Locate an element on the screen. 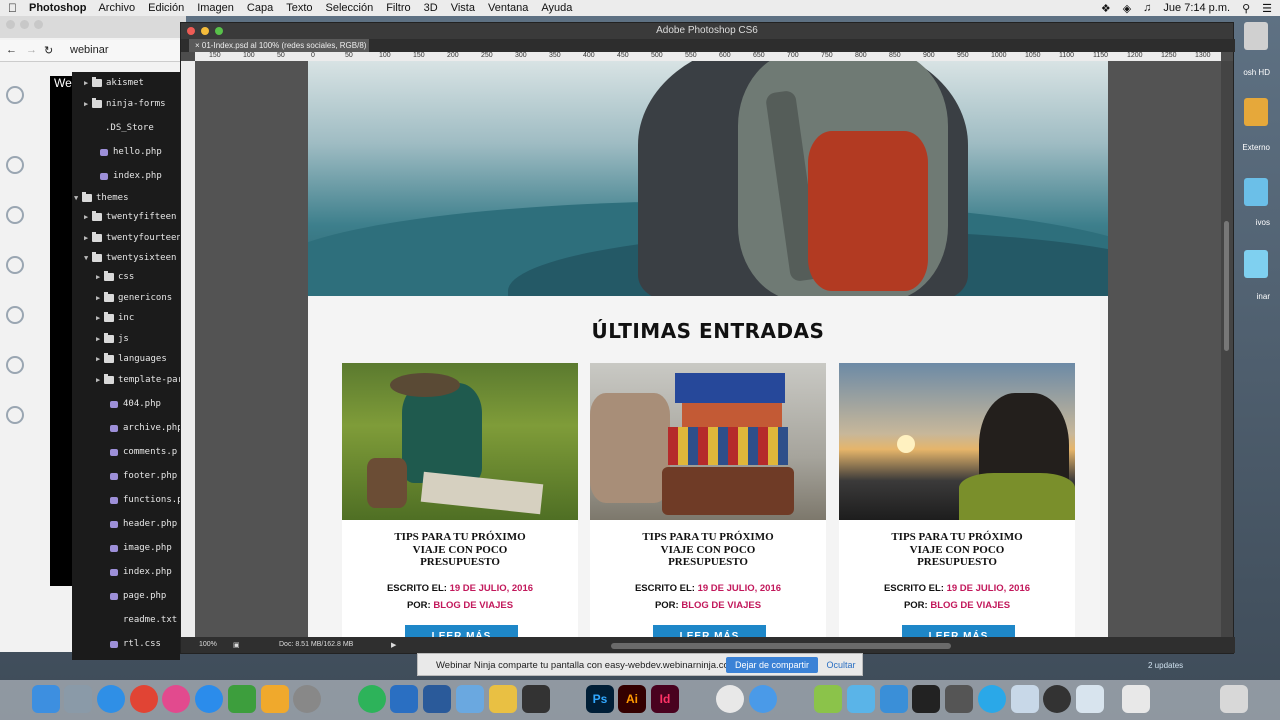 This screenshot has height=720, width=1280. tree-item: image.php is located at coordinates (141, 548).